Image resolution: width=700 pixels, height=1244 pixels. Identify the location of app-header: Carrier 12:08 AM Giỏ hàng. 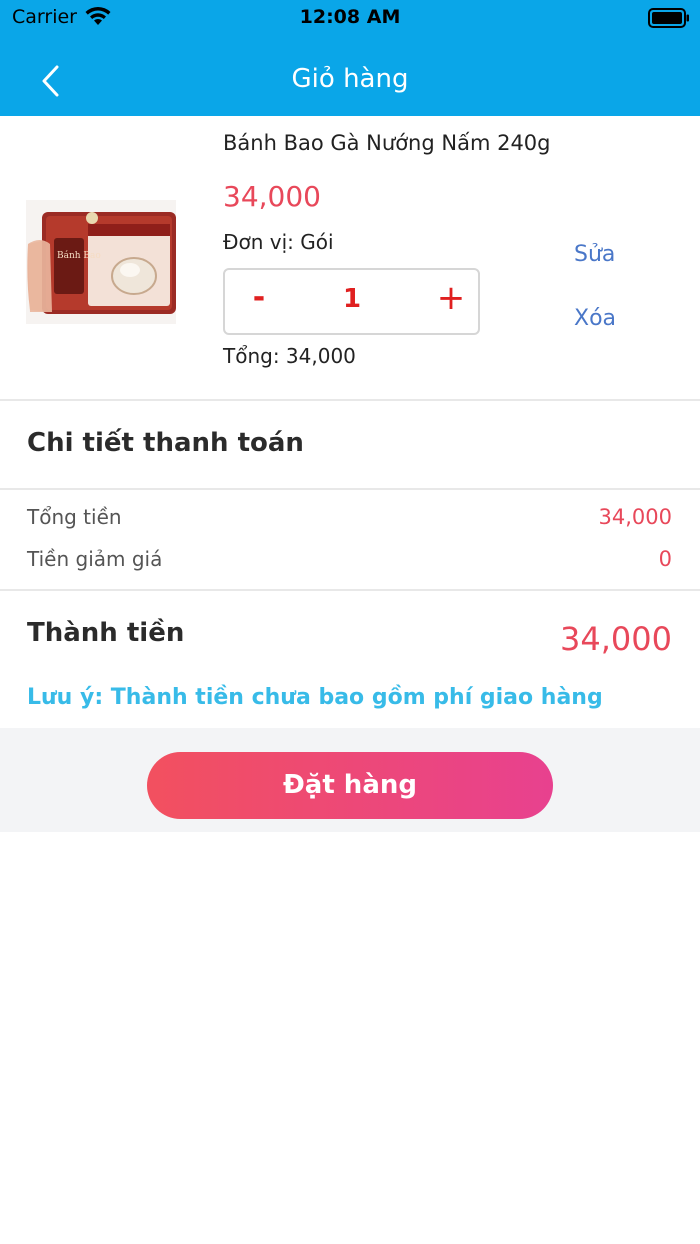
(350, 58).